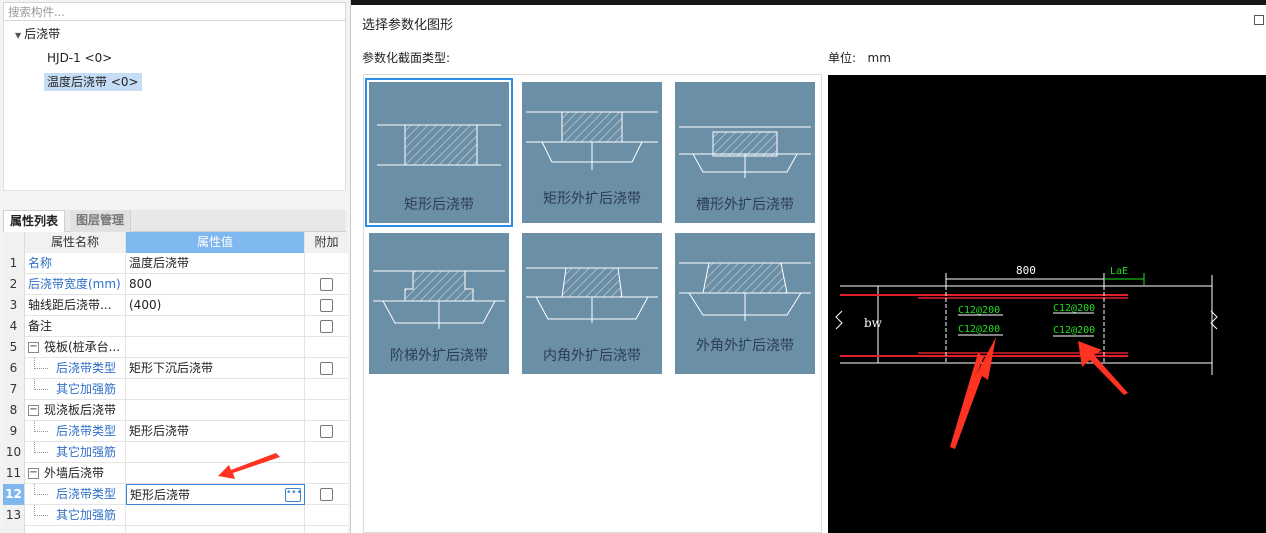 This screenshot has height=533, width=1266. Describe the element at coordinates (14, 242) in the screenshot. I see `header-index` at that location.